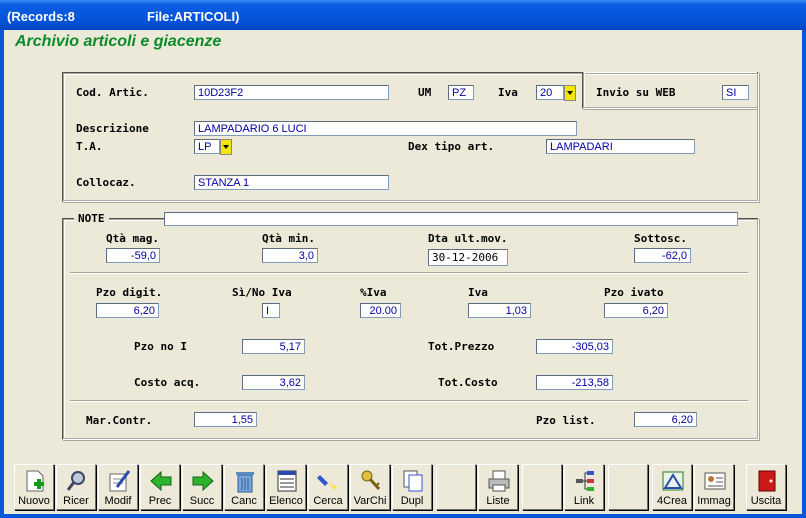 The width and height of the screenshot is (806, 518). Describe the element at coordinates (461, 346) in the screenshot. I see `tot-prezzo-label: Tot.Prezzo` at that location.